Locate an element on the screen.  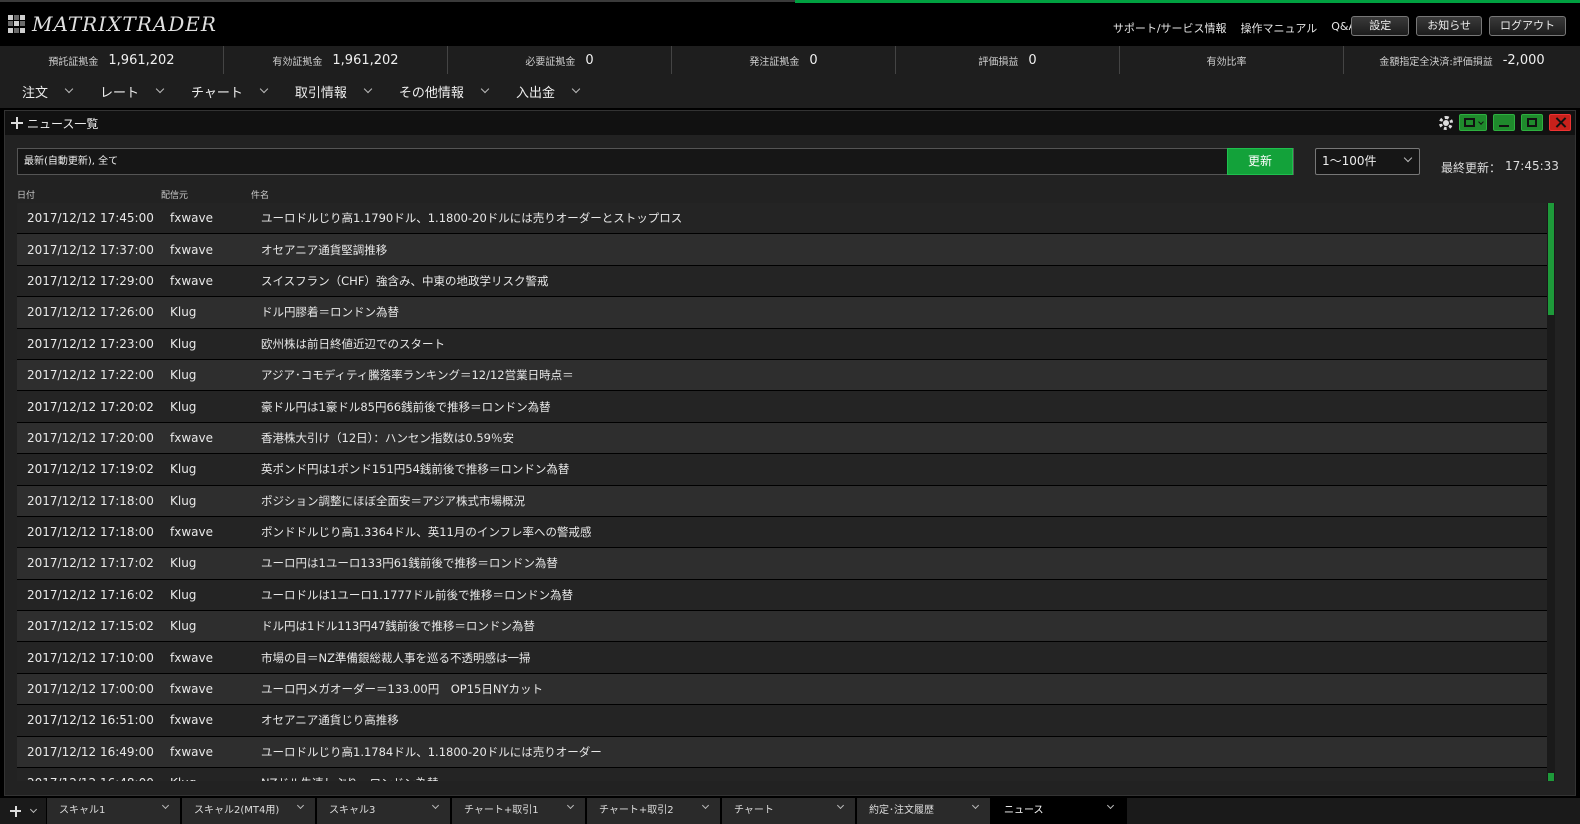
panel-title: ニュース一覧 is located at coordinates (63, 123).